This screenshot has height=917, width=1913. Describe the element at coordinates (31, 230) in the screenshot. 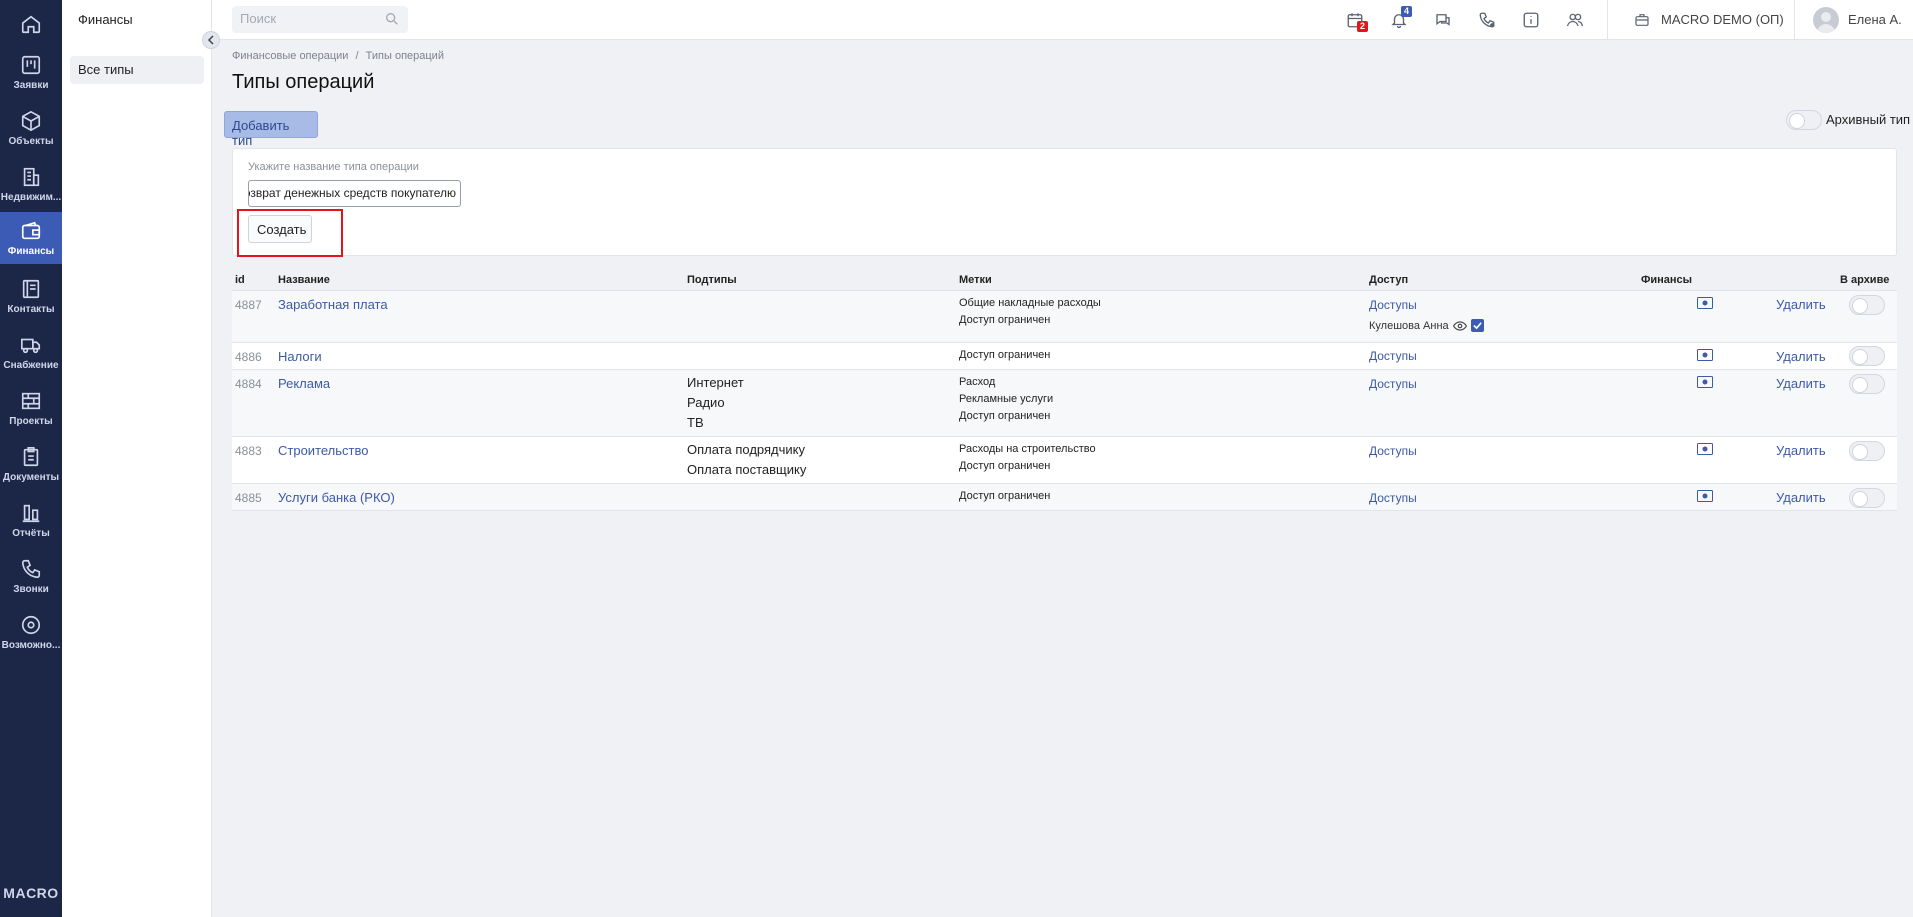

I see `wallet-icon` at that location.